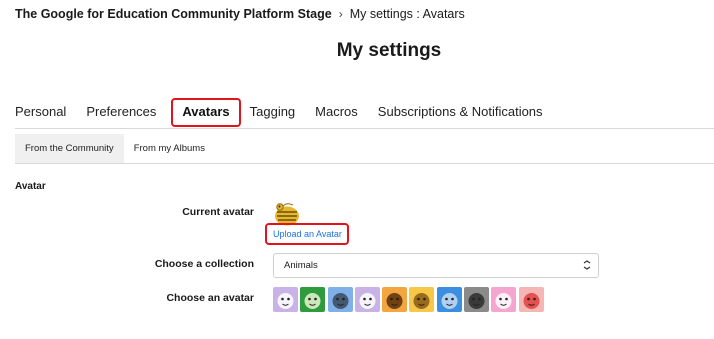  I want to click on breadcrumb-current: My settings : Avatars, so click(407, 14).